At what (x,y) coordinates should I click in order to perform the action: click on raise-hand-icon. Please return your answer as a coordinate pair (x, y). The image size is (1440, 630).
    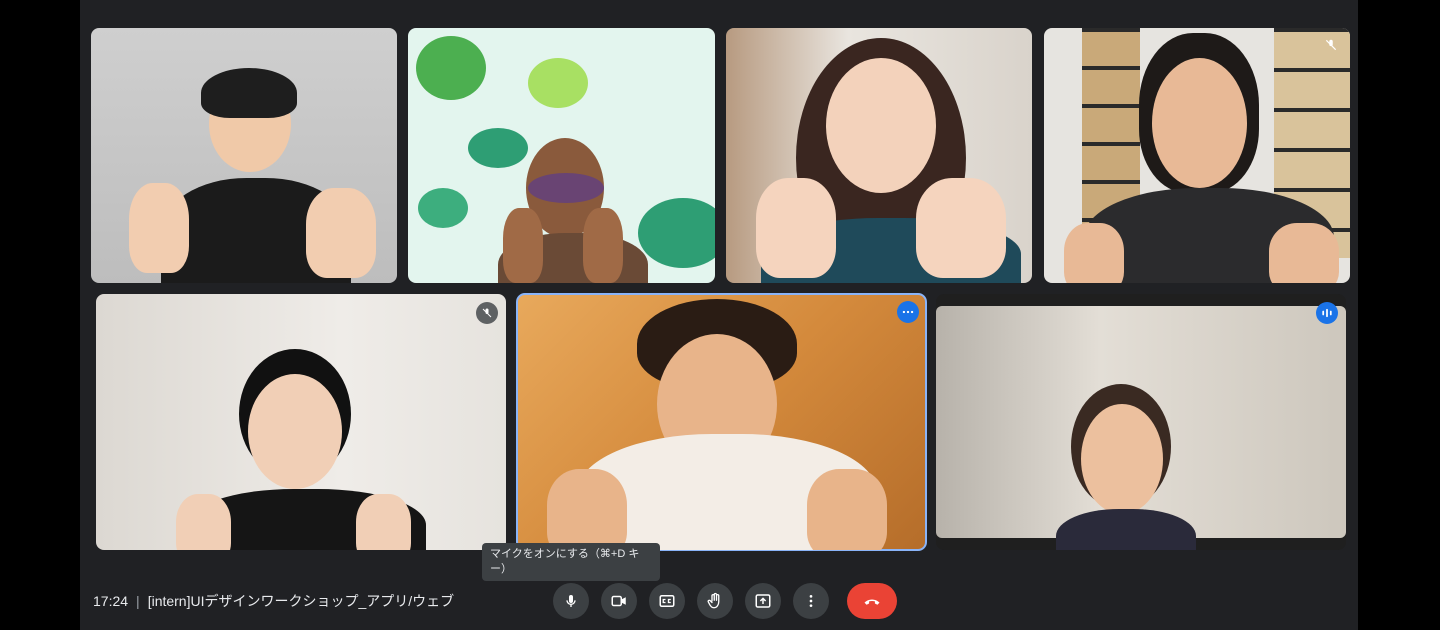
    Looking at the image, I should click on (713, 600).